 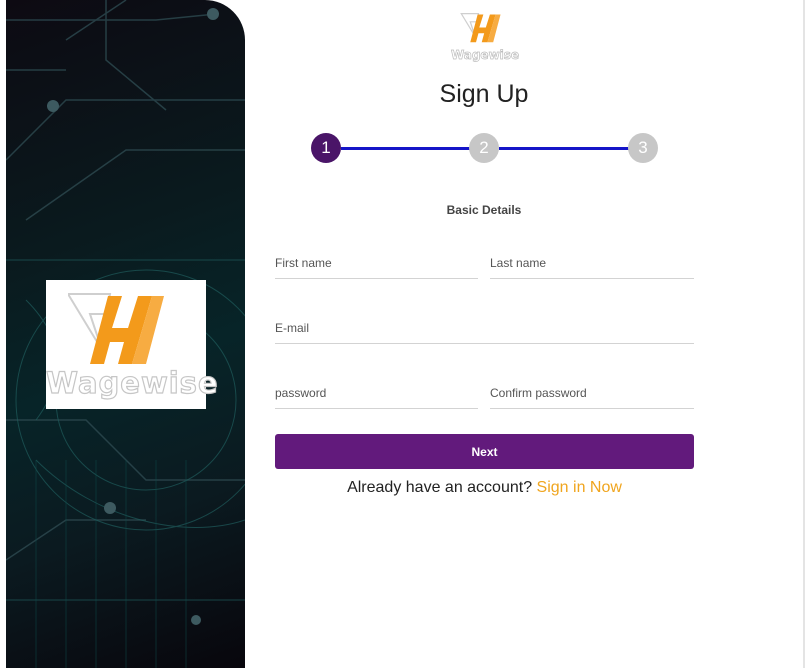 I want to click on progress-stepper: 1 2 3, so click(x=485, y=148).